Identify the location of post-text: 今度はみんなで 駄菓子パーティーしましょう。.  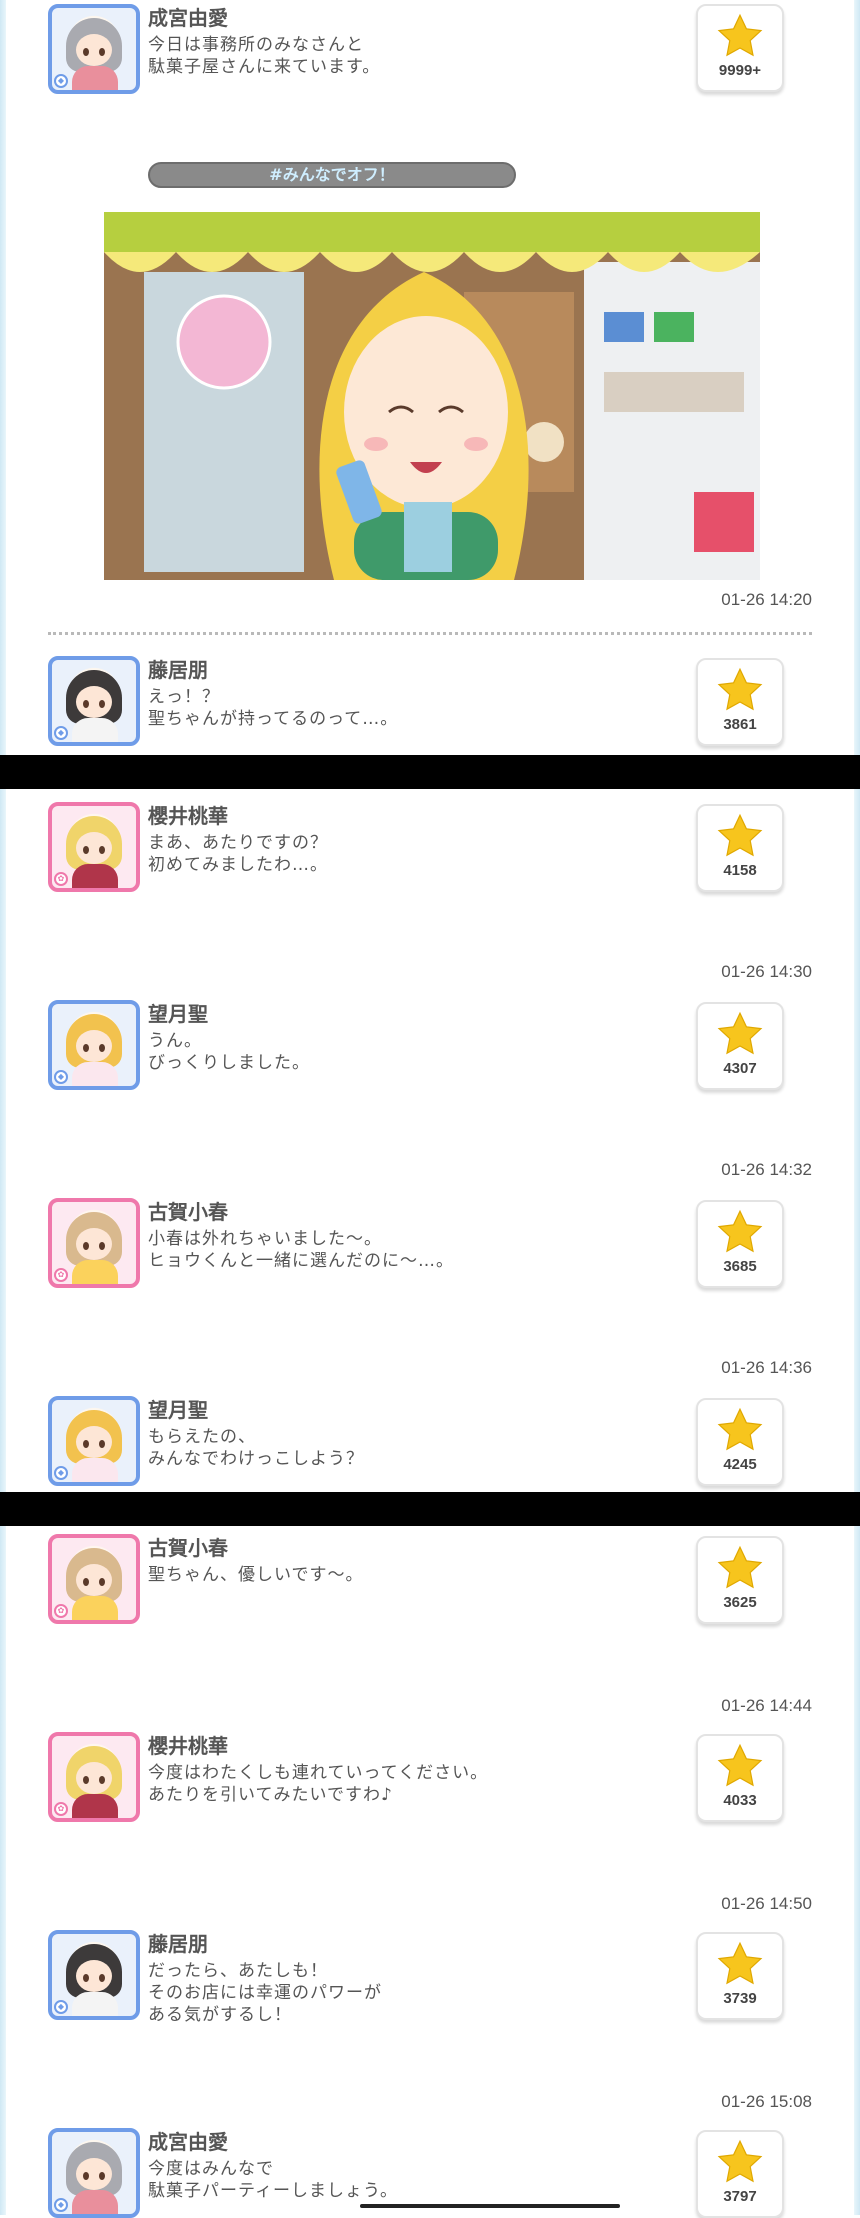
(273, 2180).